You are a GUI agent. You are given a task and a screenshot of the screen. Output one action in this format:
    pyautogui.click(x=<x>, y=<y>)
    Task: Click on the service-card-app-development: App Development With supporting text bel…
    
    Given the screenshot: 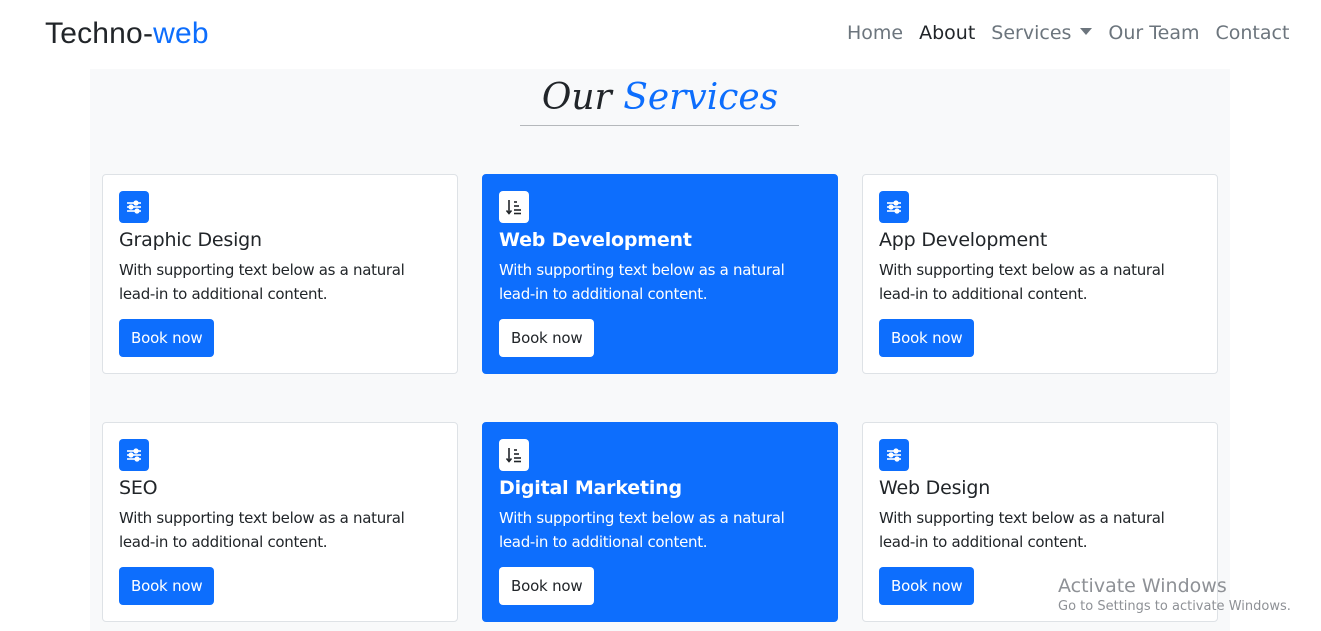 What is the action you would take?
    pyautogui.click(x=1040, y=274)
    